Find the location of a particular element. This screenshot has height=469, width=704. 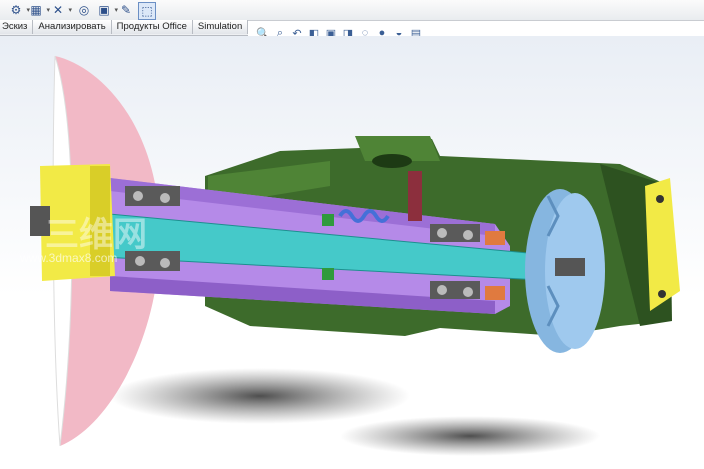

select-box-icon: ⬚ is located at coordinates (147, 11).